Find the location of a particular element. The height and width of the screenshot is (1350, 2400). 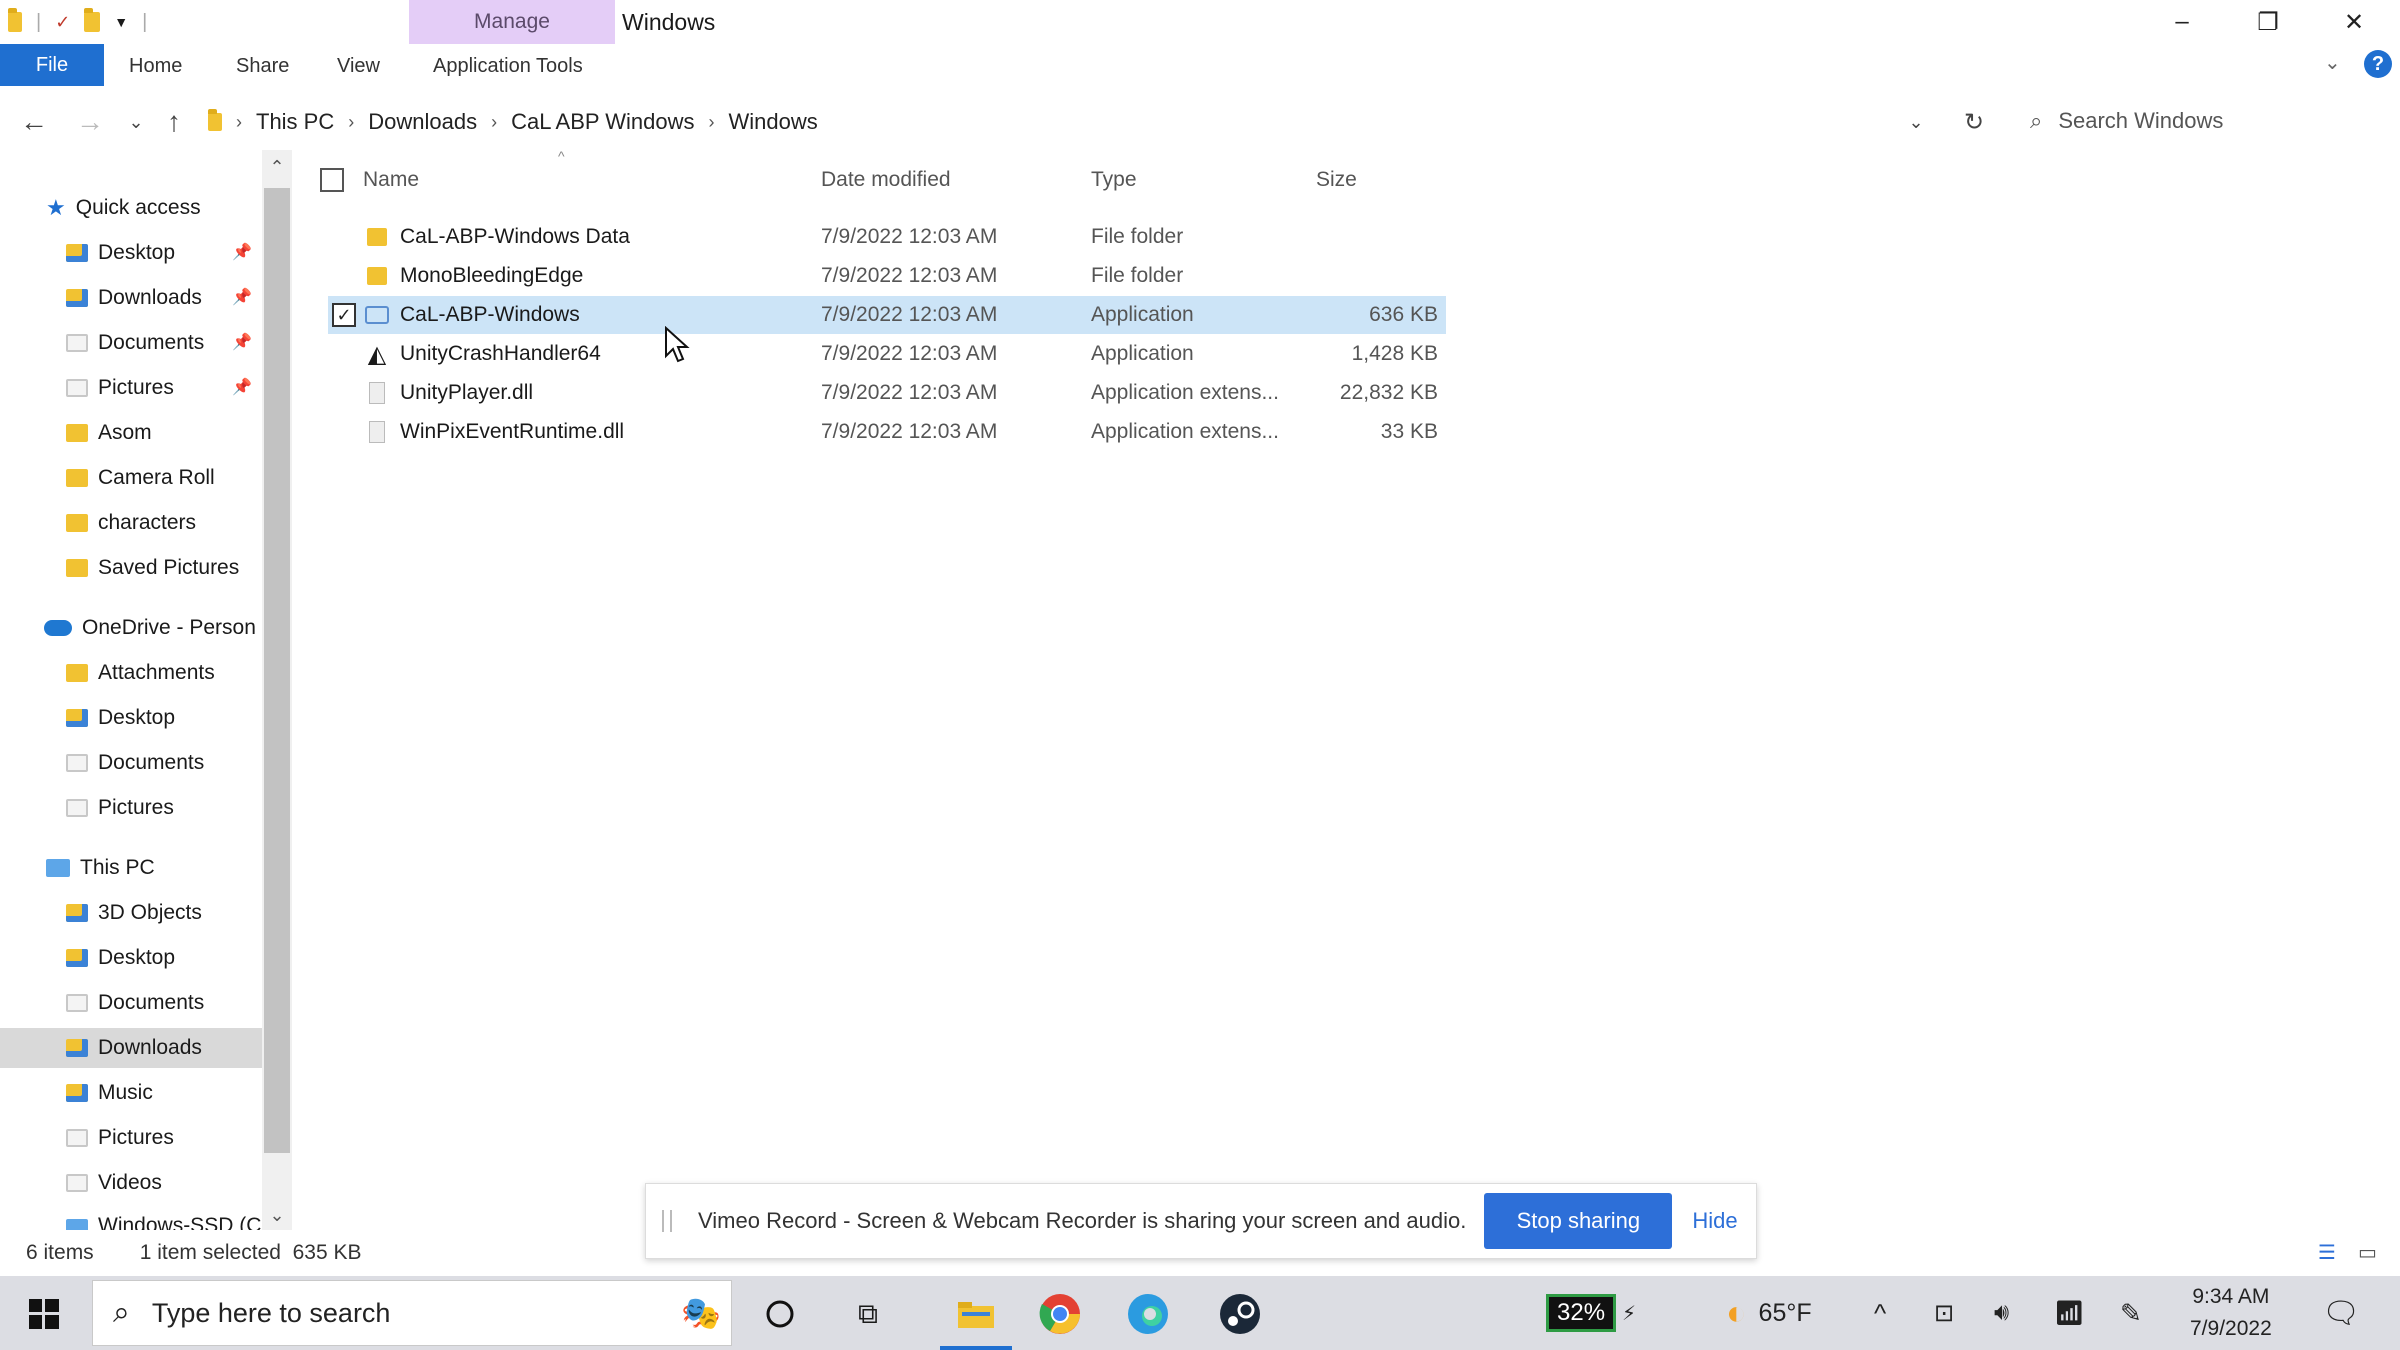

minimize-button: – is located at coordinates (2182, 22).